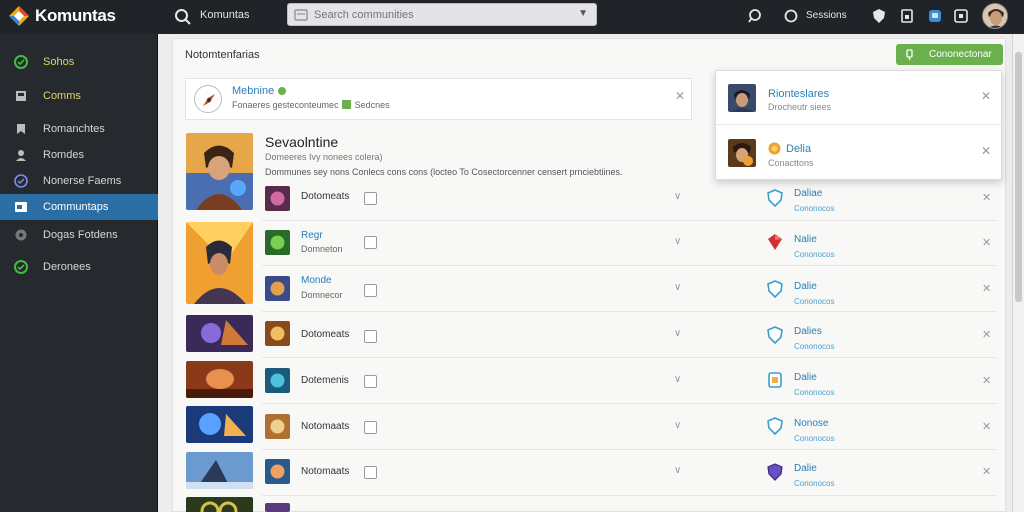 The width and height of the screenshot is (1024, 512). I want to click on notifications-icon, so click(961, 16).